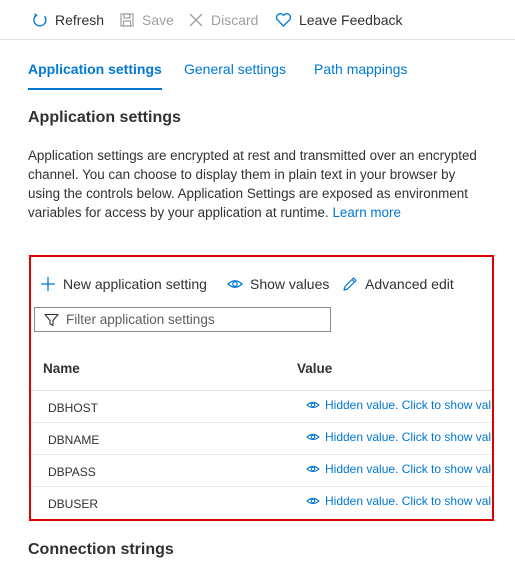 The width and height of the screenshot is (515, 568). Describe the element at coordinates (73, 408) in the screenshot. I see `setting-name: DBHOST` at that location.